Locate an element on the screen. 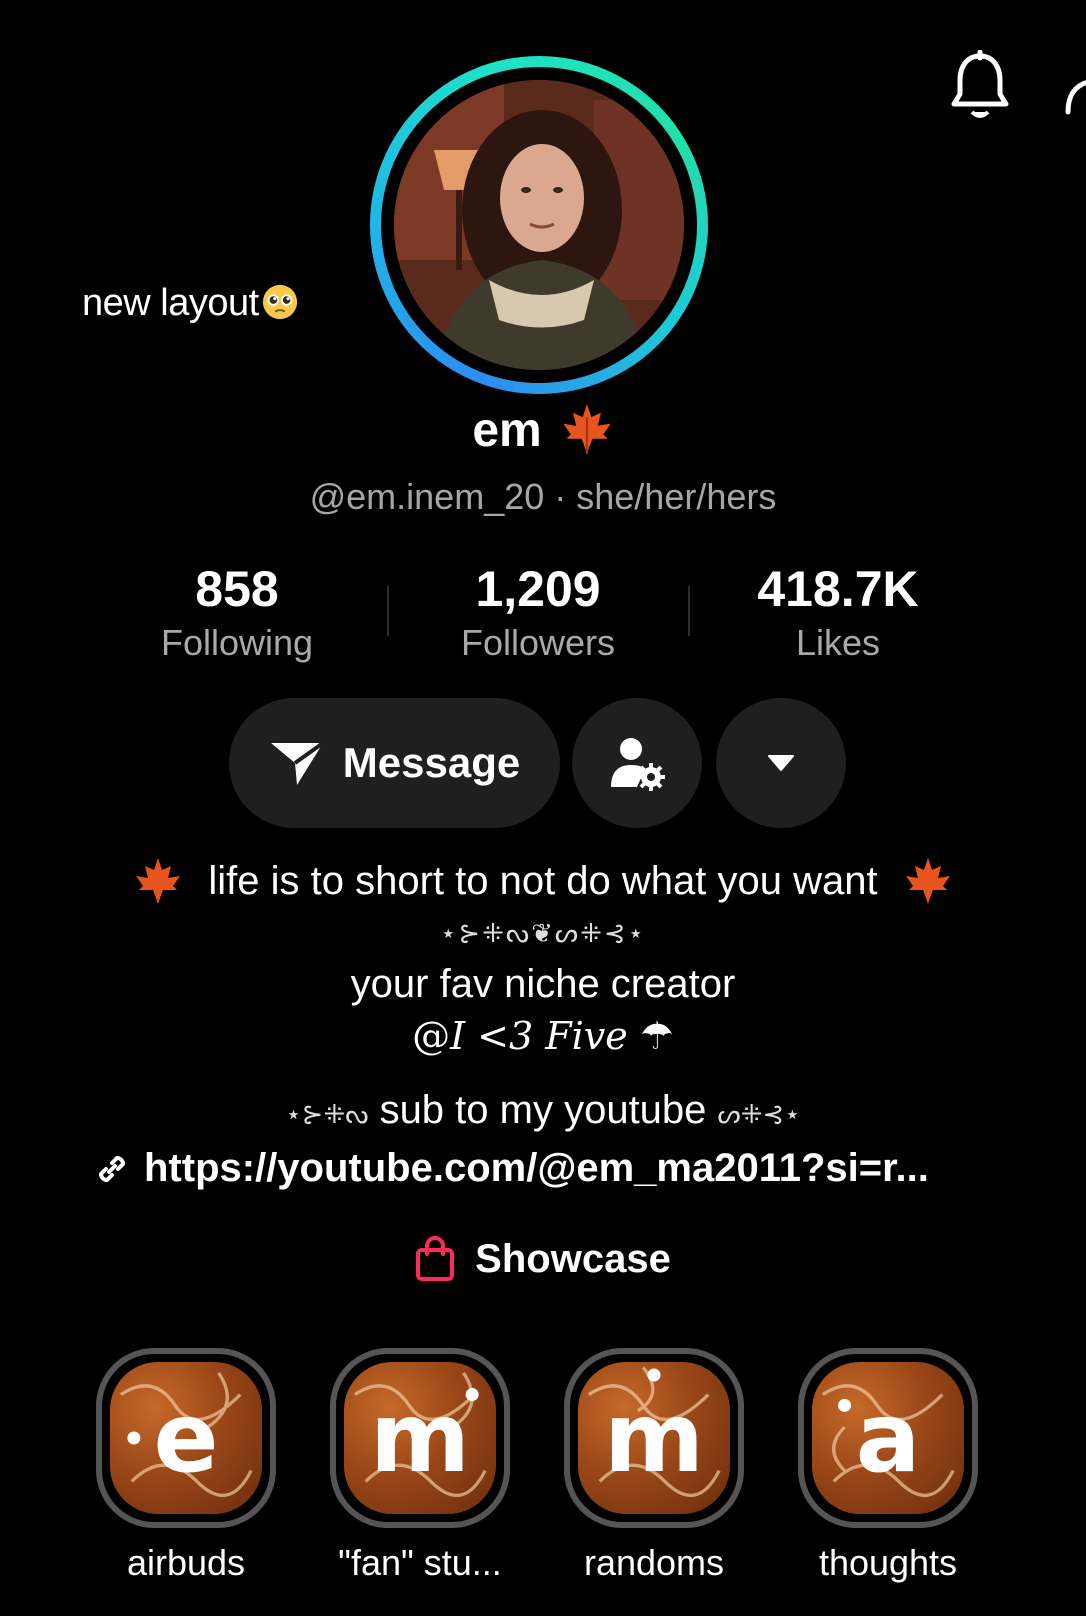 The width and height of the screenshot is (1086, 1616). caret-down-icon is located at coordinates (781, 763).